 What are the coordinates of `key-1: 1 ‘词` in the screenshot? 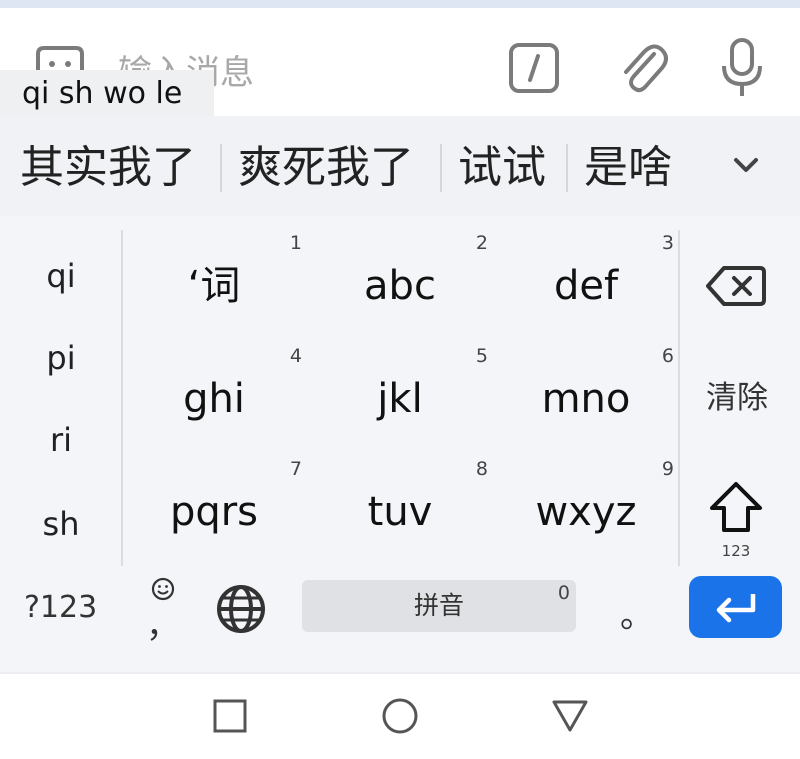 It's located at (214, 286).